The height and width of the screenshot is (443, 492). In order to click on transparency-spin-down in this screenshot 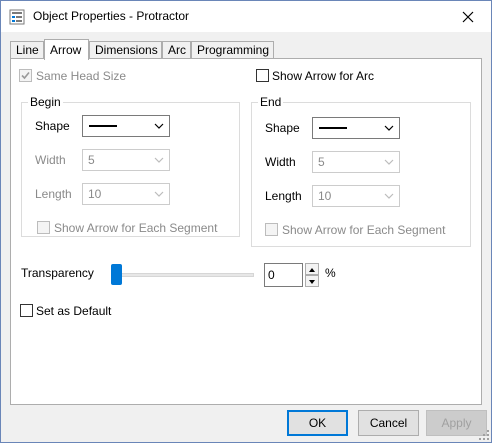, I will do `click(312, 281)`.